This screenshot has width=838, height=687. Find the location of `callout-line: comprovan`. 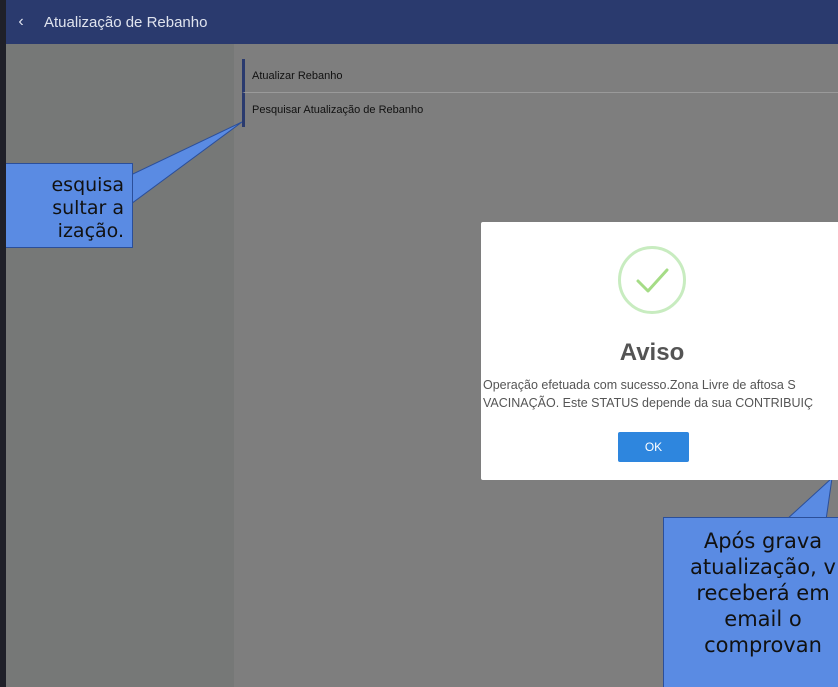

callout-line: comprovan is located at coordinates (763, 645).